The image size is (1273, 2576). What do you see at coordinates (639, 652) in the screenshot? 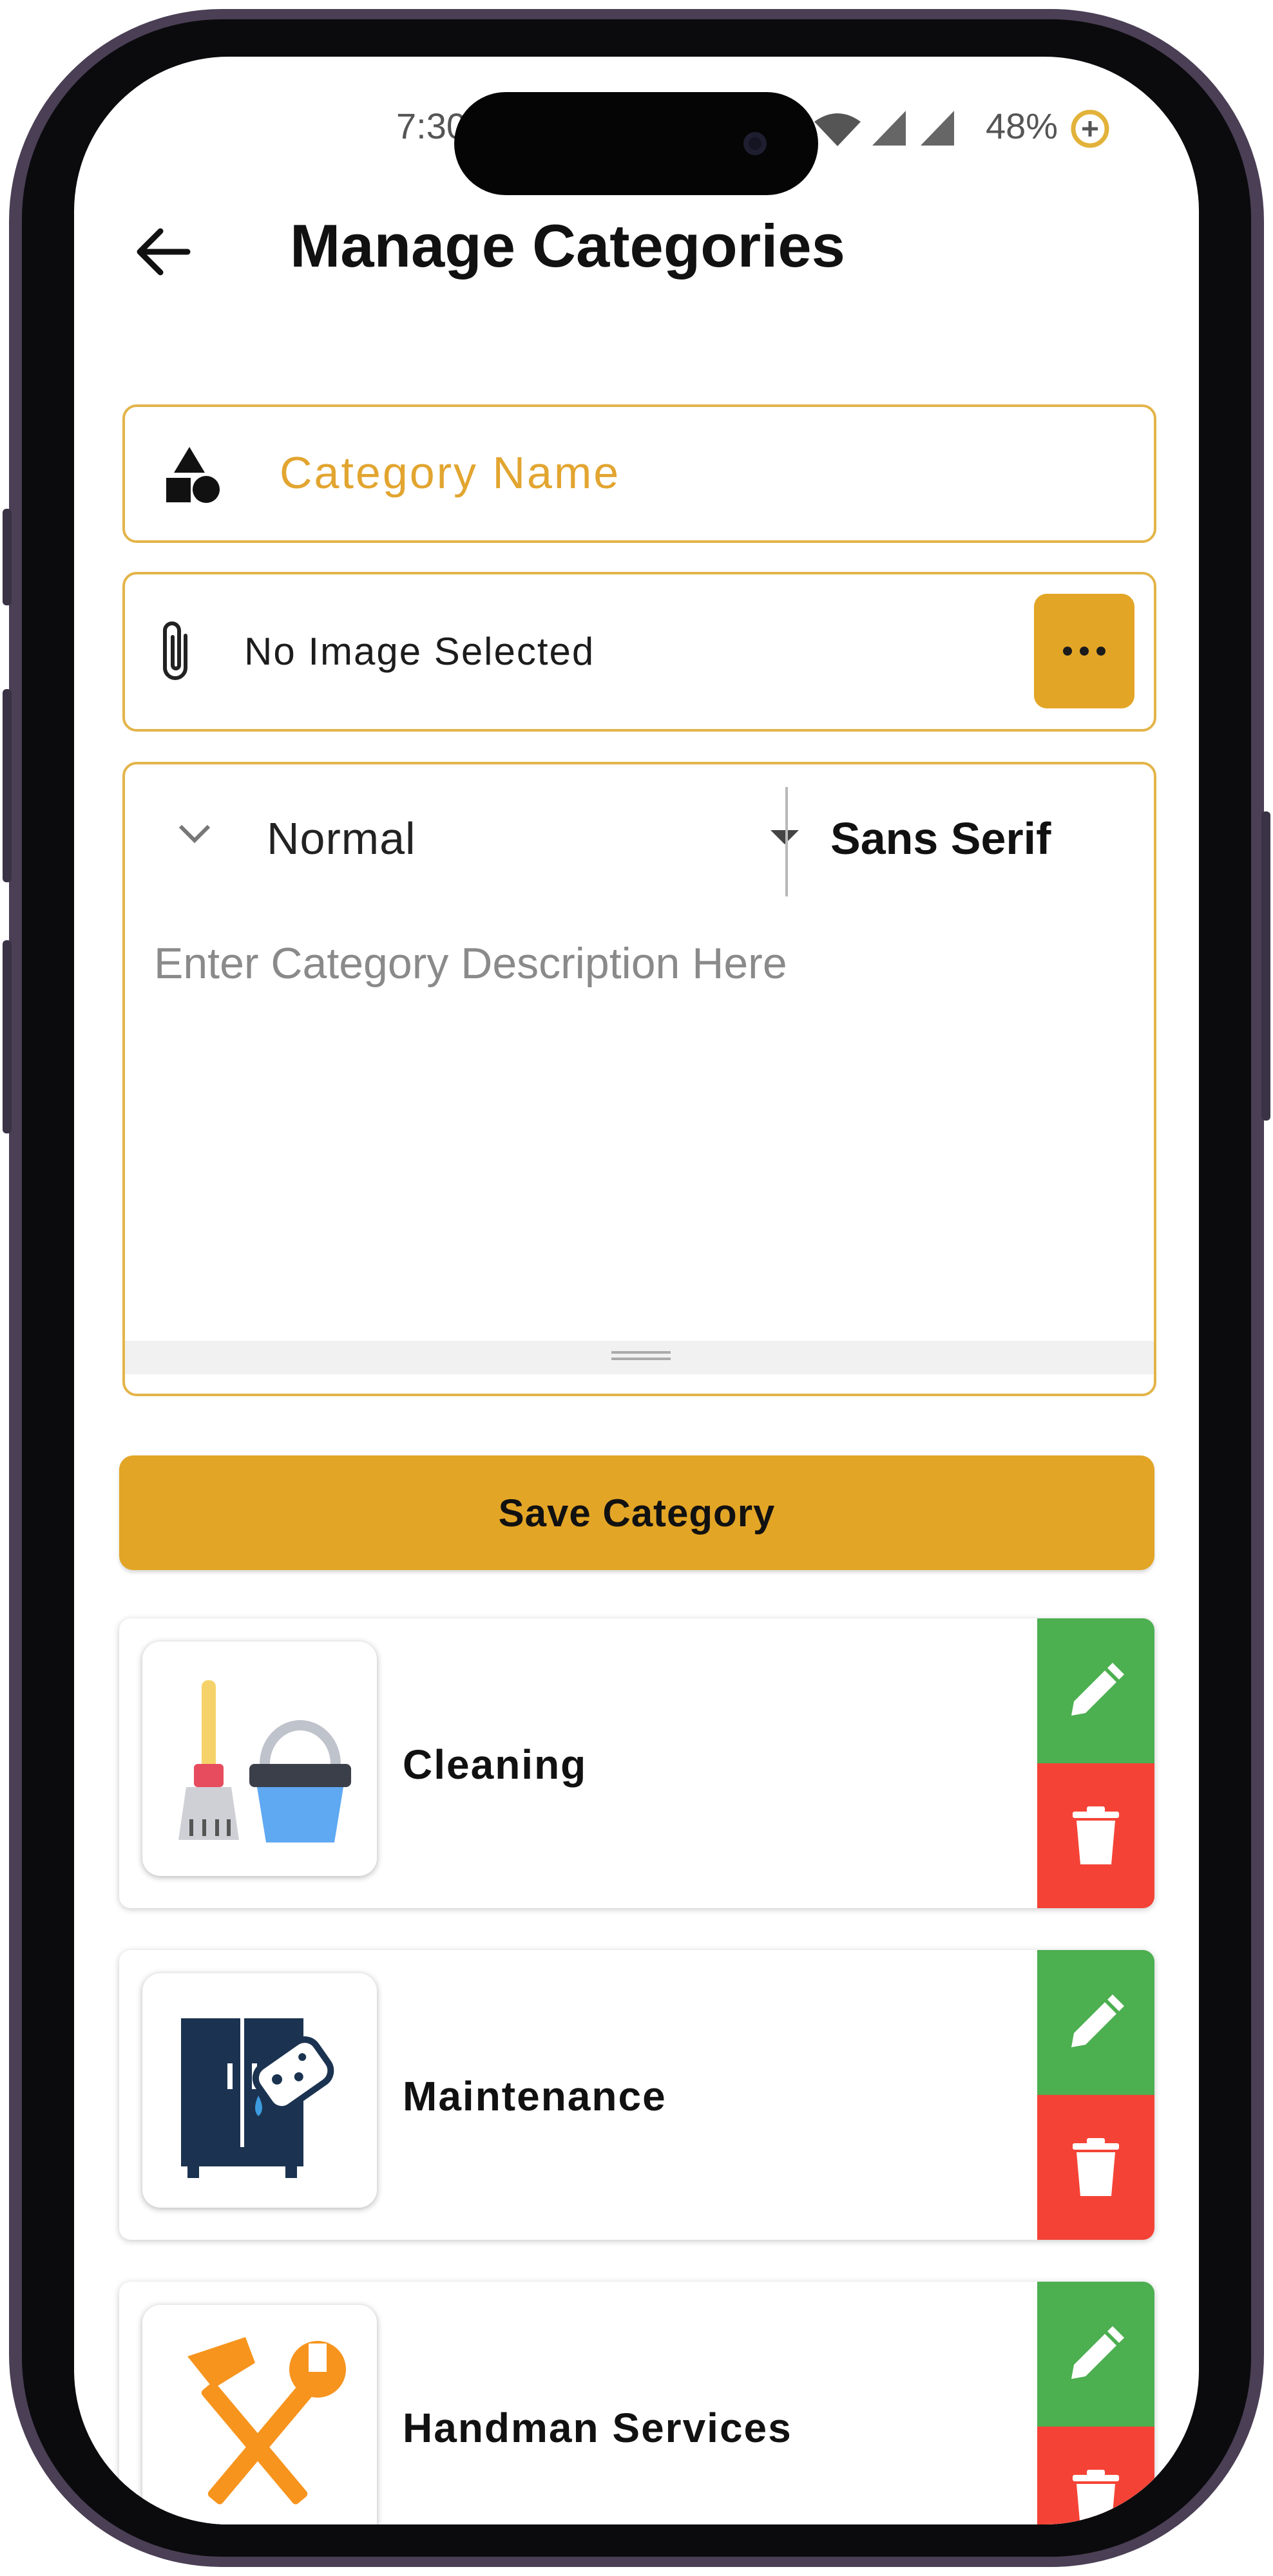
I see `image-picker-field: No Image Selected` at bounding box center [639, 652].